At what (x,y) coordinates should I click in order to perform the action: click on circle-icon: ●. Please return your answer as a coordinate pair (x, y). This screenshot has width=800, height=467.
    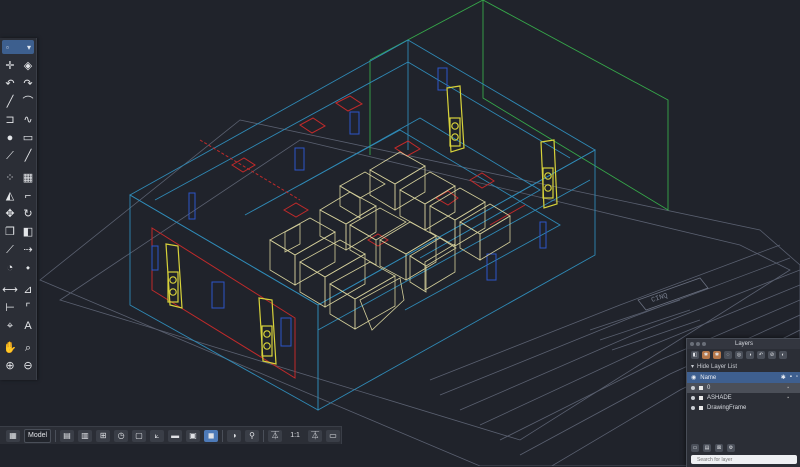
    Looking at the image, I should click on (10, 138).